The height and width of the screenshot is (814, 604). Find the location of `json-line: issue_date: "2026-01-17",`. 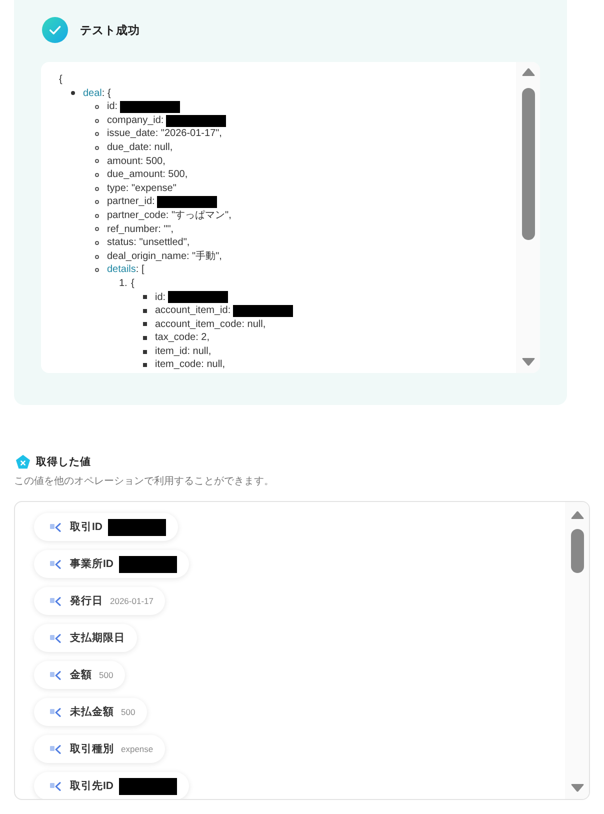

json-line: issue_date: "2026-01-17", is located at coordinates (164, 134).